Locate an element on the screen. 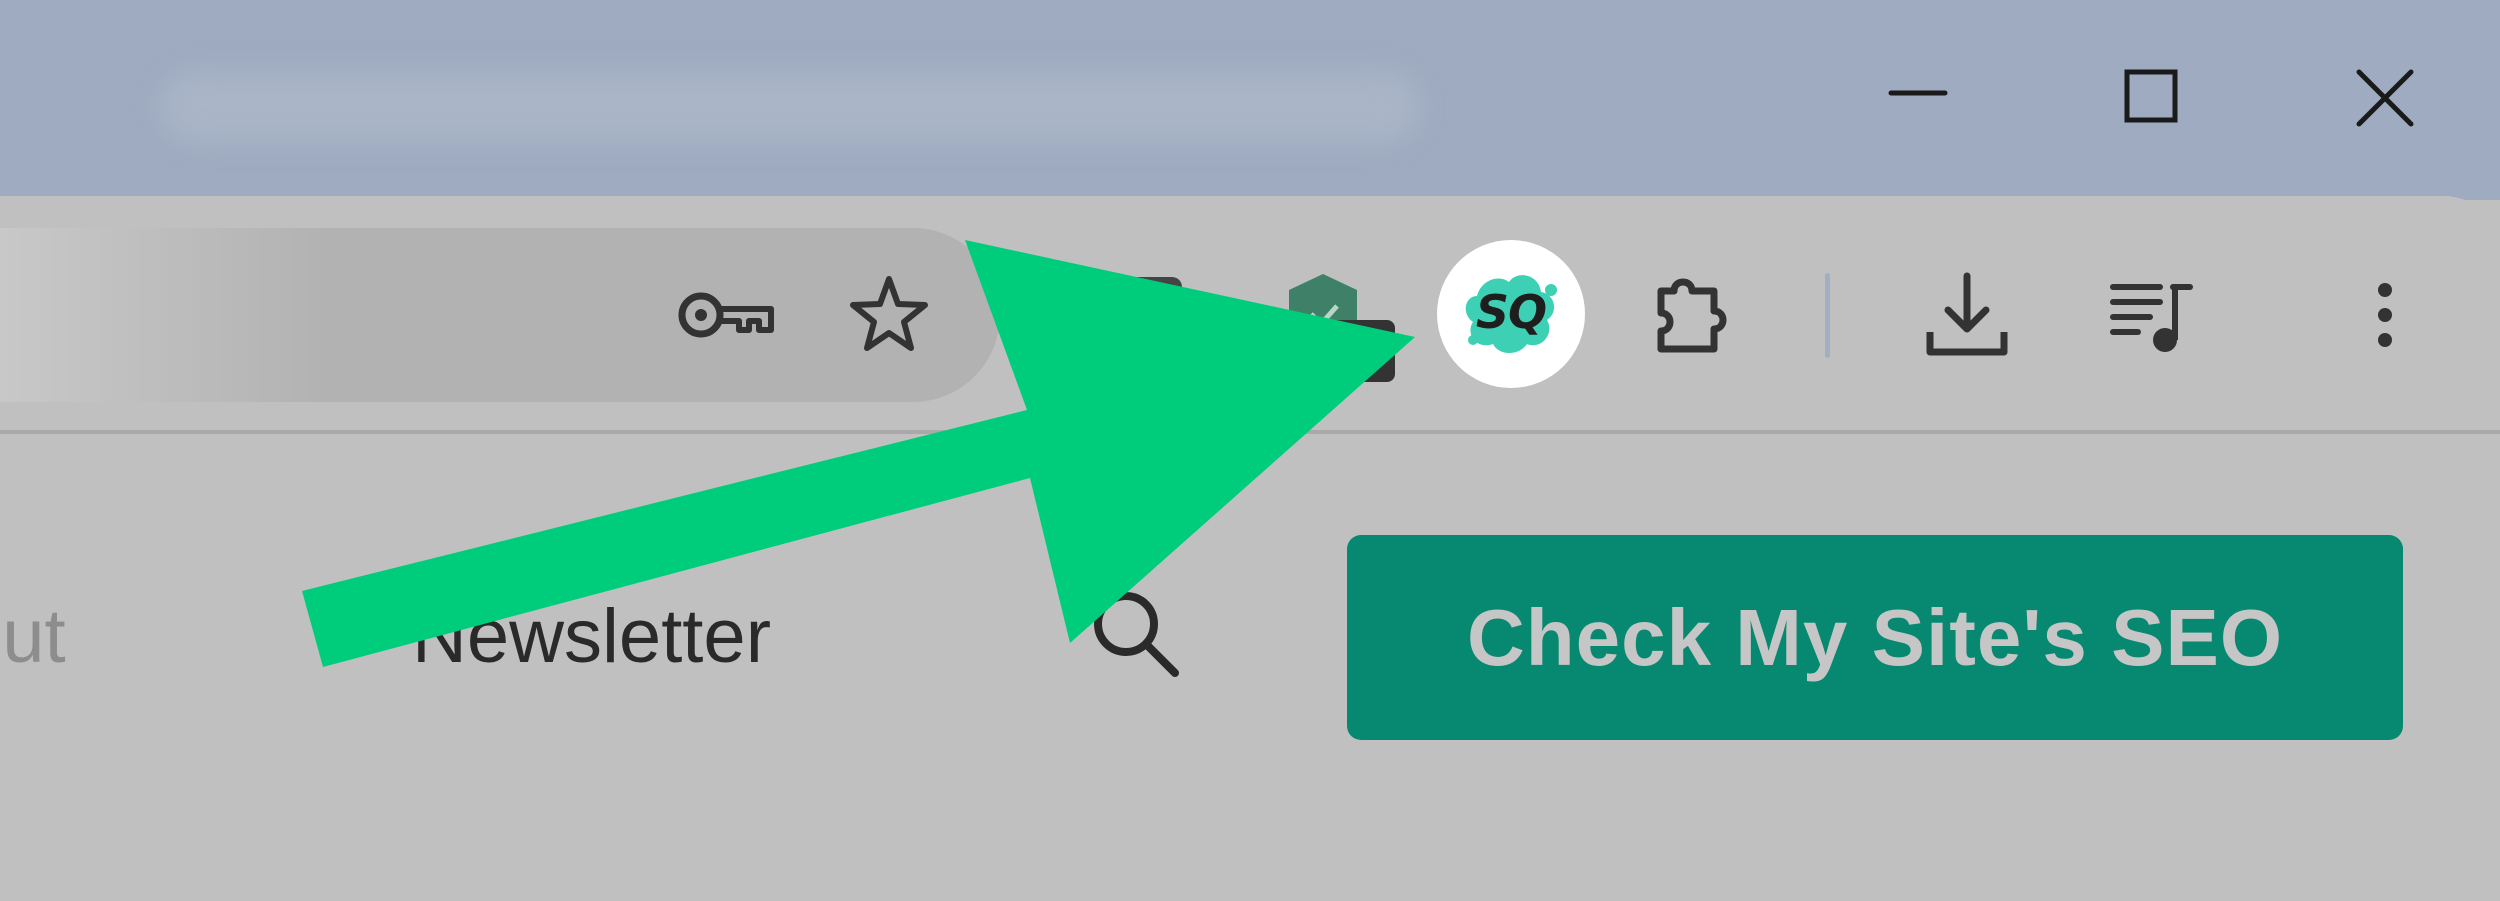  extension-dark-button is located at coordinates (1150, 317).